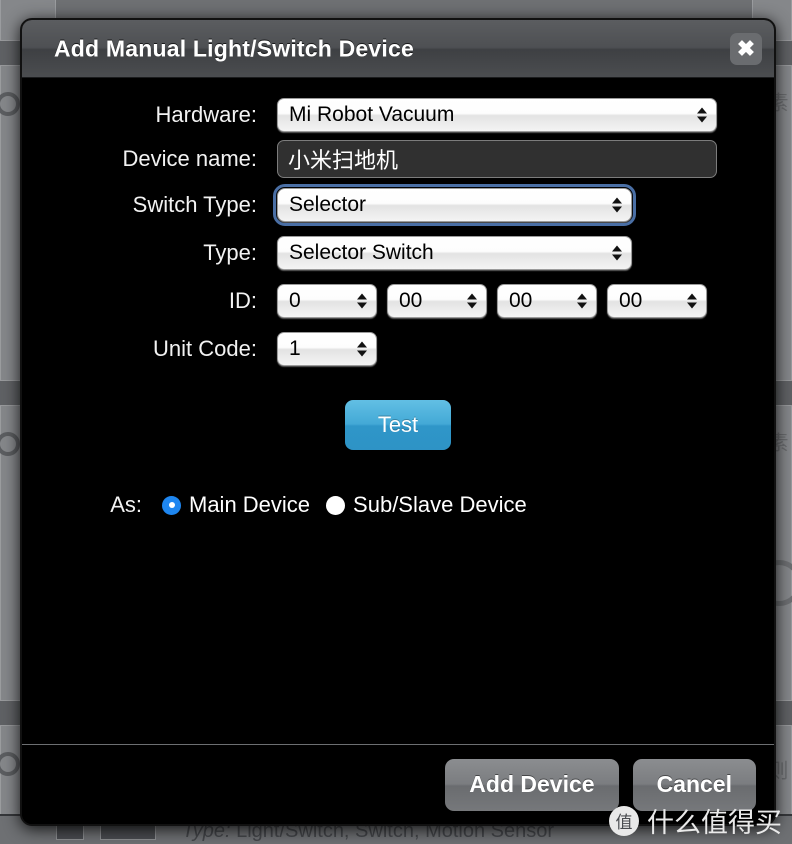 The width and height of the screenshot is (792, 844). I want to click on unit-code-select: 1, so click(327, 349).